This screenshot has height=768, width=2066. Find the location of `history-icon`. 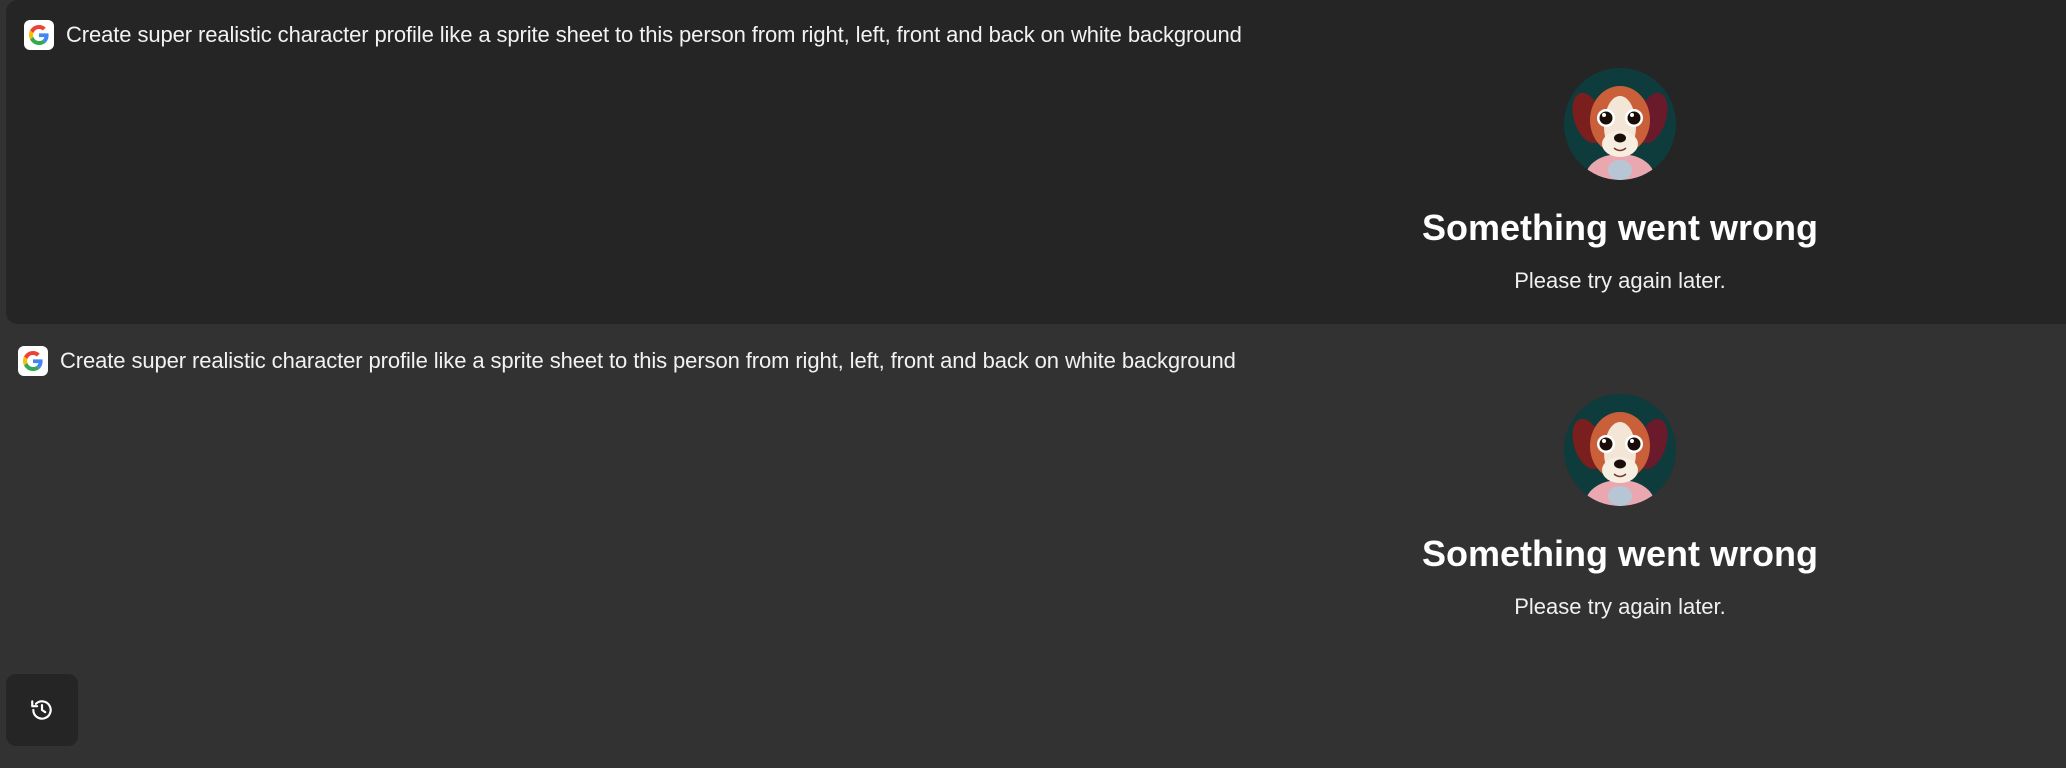

history-icon is located at coordinates (41, 710).